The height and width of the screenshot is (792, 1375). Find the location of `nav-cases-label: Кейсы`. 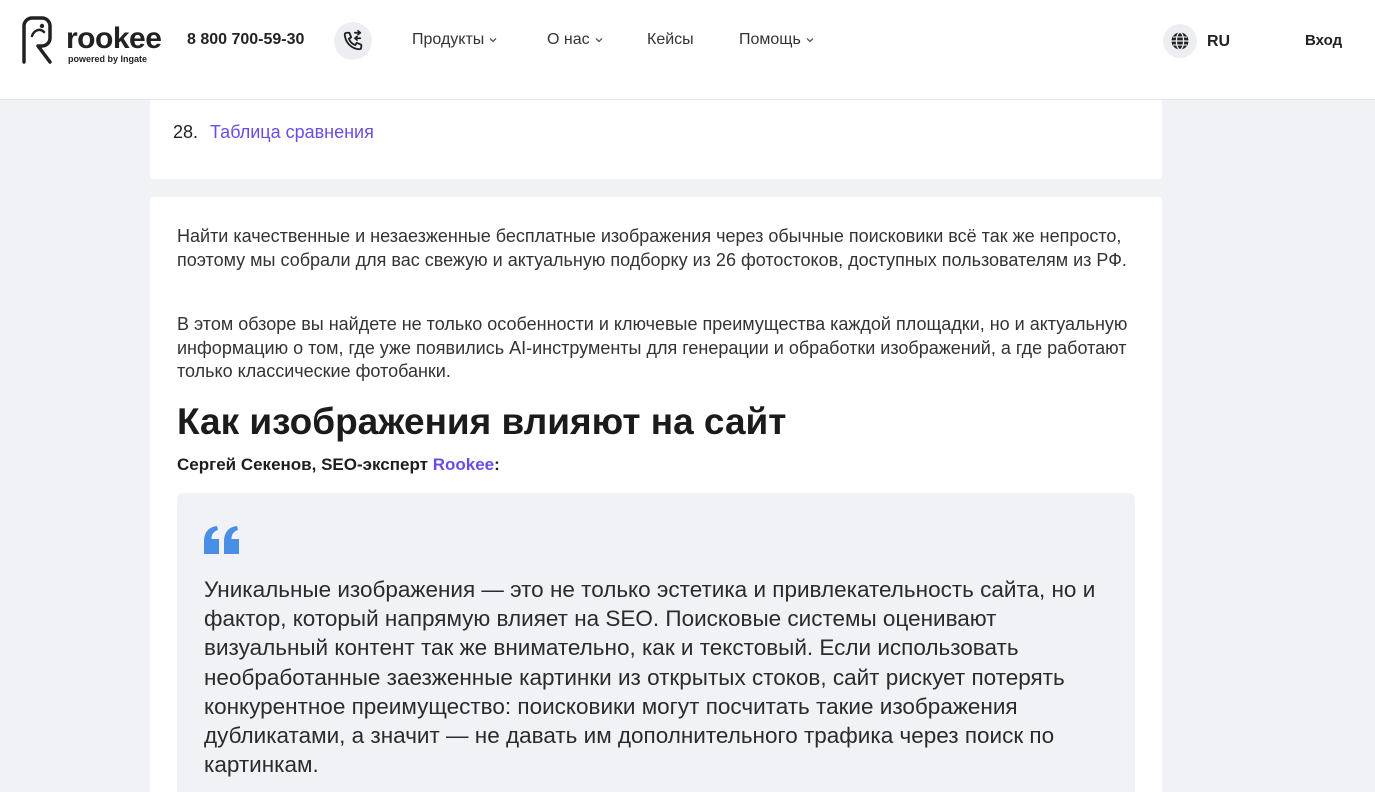

nav-cases-label: Кейсы is located at coordinates (670, 39).